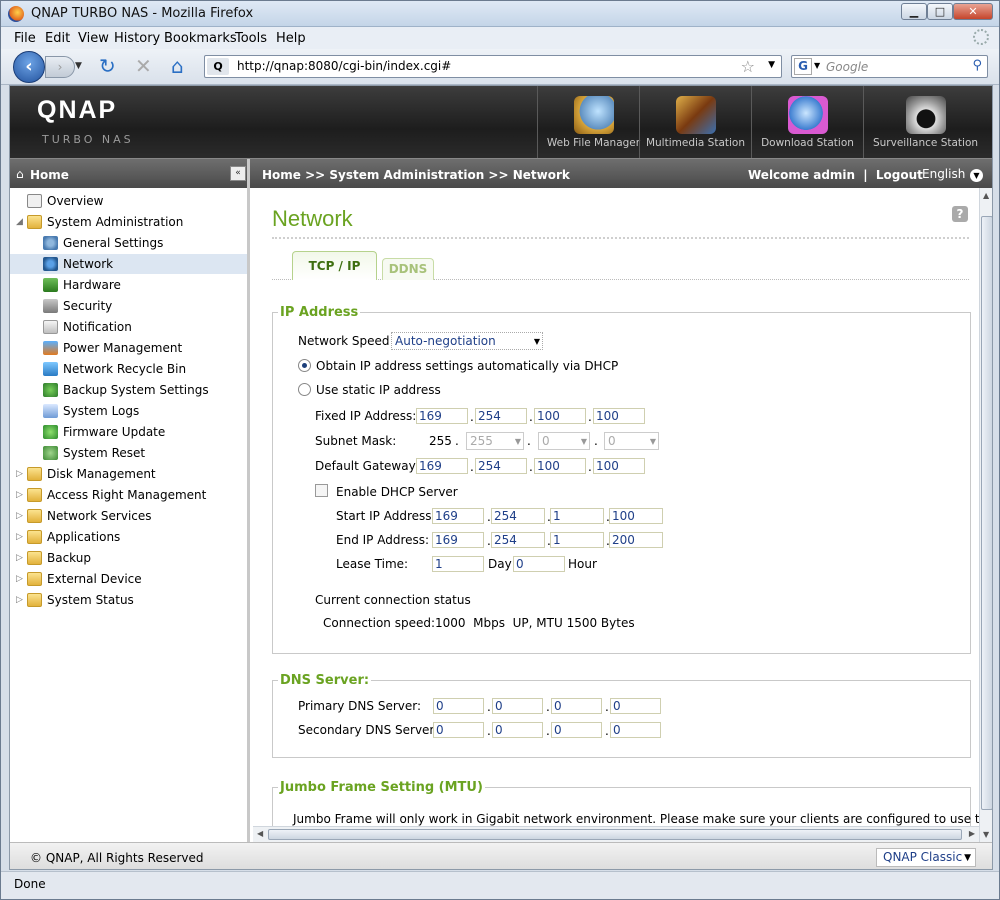  What do you see at coordinates (128, 453) in the screenshot?
I see `tree-item-system-reset: System Reset` at bounding box center [128, 453].